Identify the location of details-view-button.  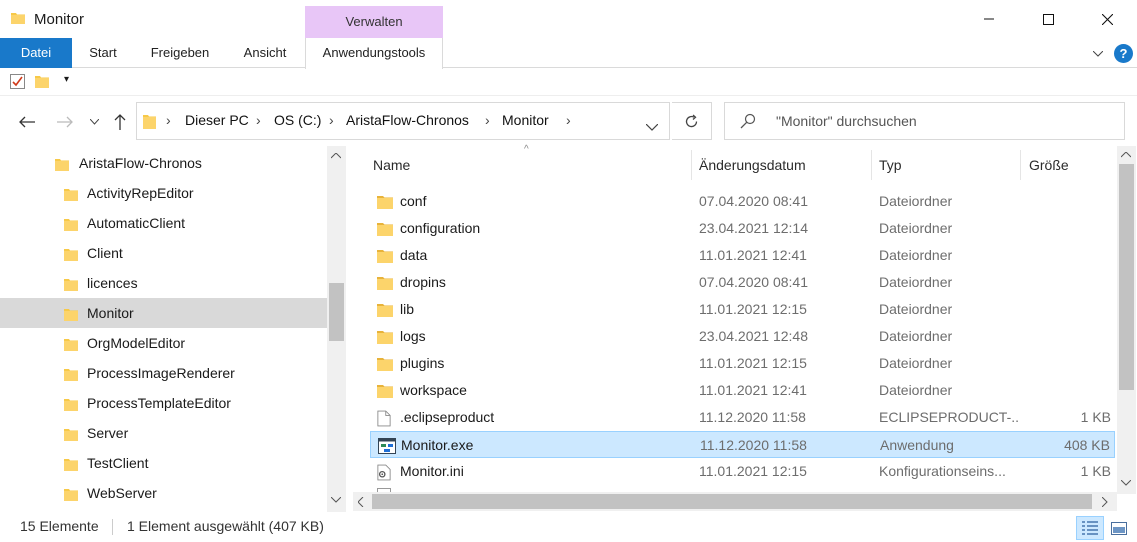
(1090, 528).